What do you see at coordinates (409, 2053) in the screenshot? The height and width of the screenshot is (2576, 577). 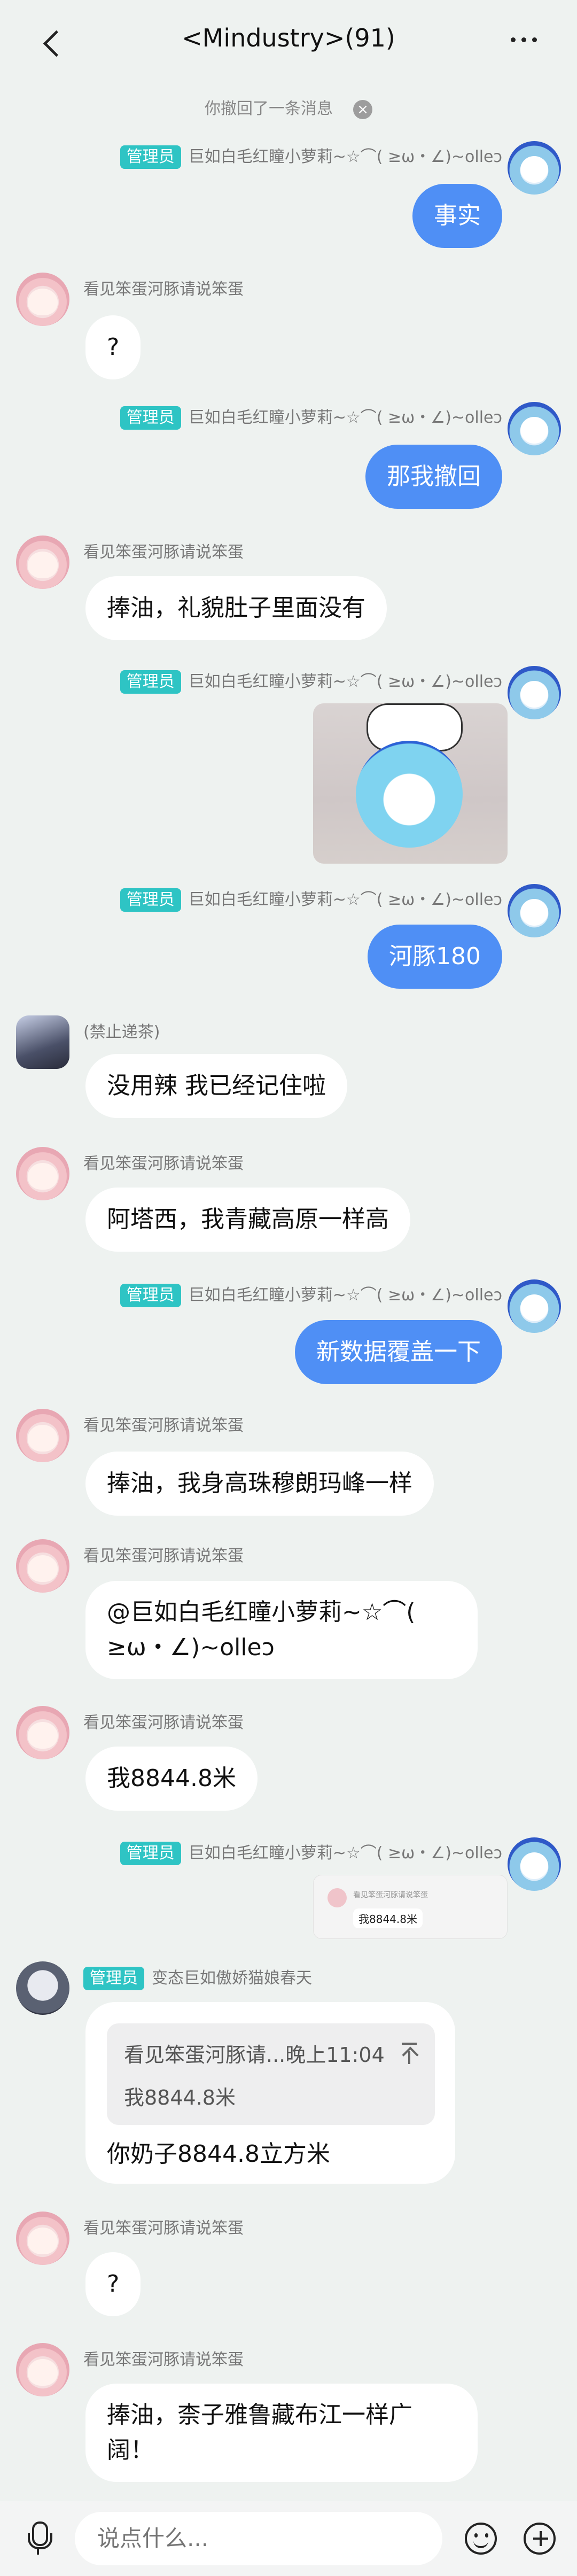 I see `jump-to-message-icon` at bounding box center [409, 2053].